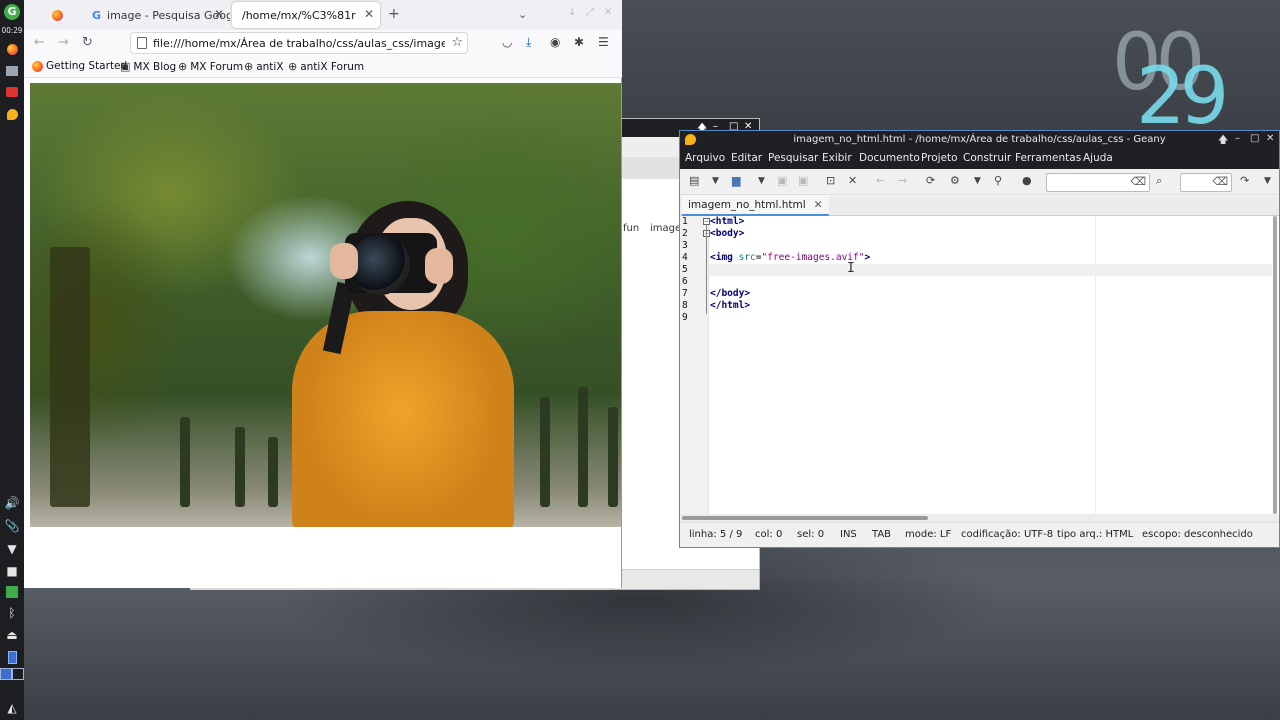  I want to click on geany-launcher-icon, so click(12, 114).